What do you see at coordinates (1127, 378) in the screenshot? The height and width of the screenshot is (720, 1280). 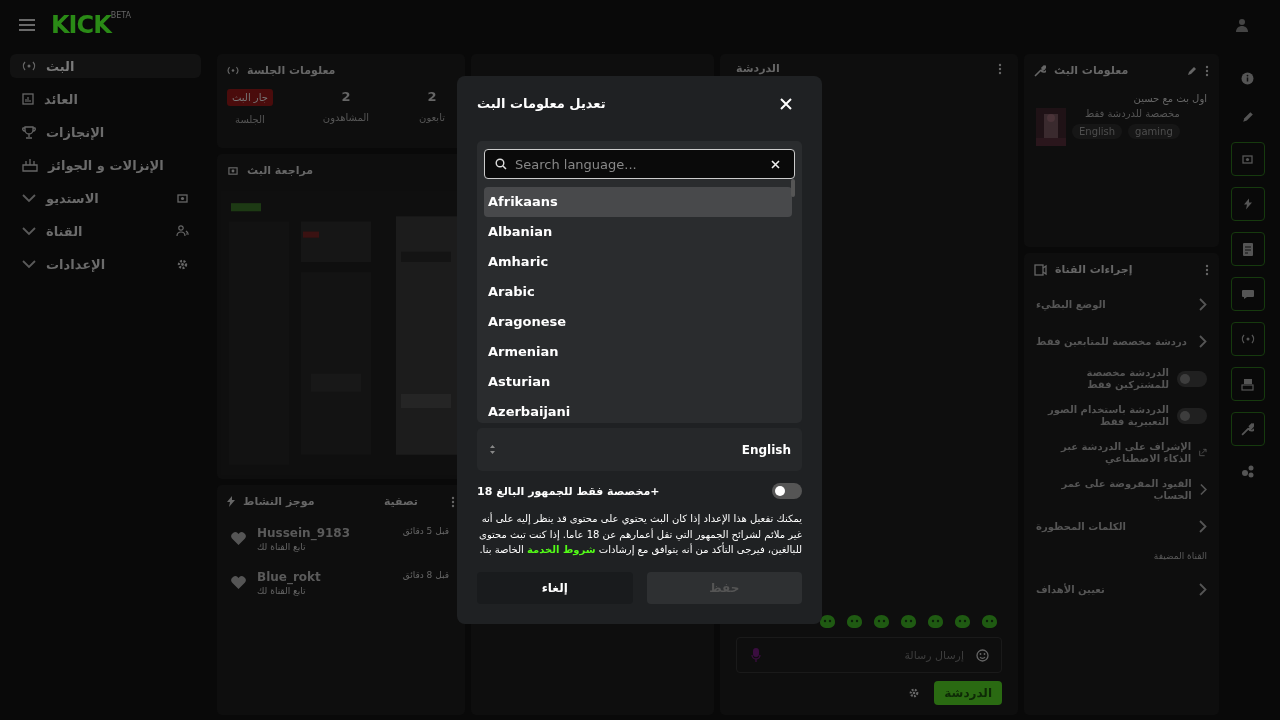 I see `action-label: الدردشة مخصصة للمشتركين فقط` at bounding box center [1127, 378].